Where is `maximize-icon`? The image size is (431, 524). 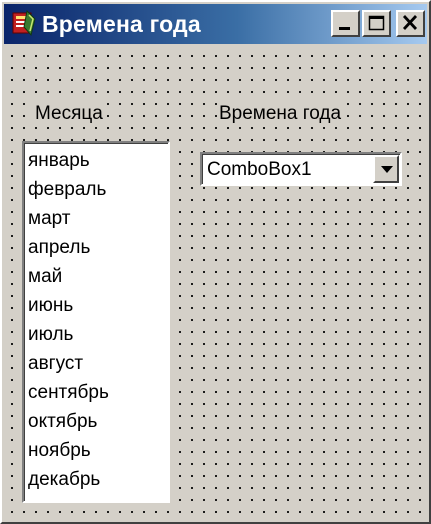
maximize-icon is located at coordinates (376, 23).